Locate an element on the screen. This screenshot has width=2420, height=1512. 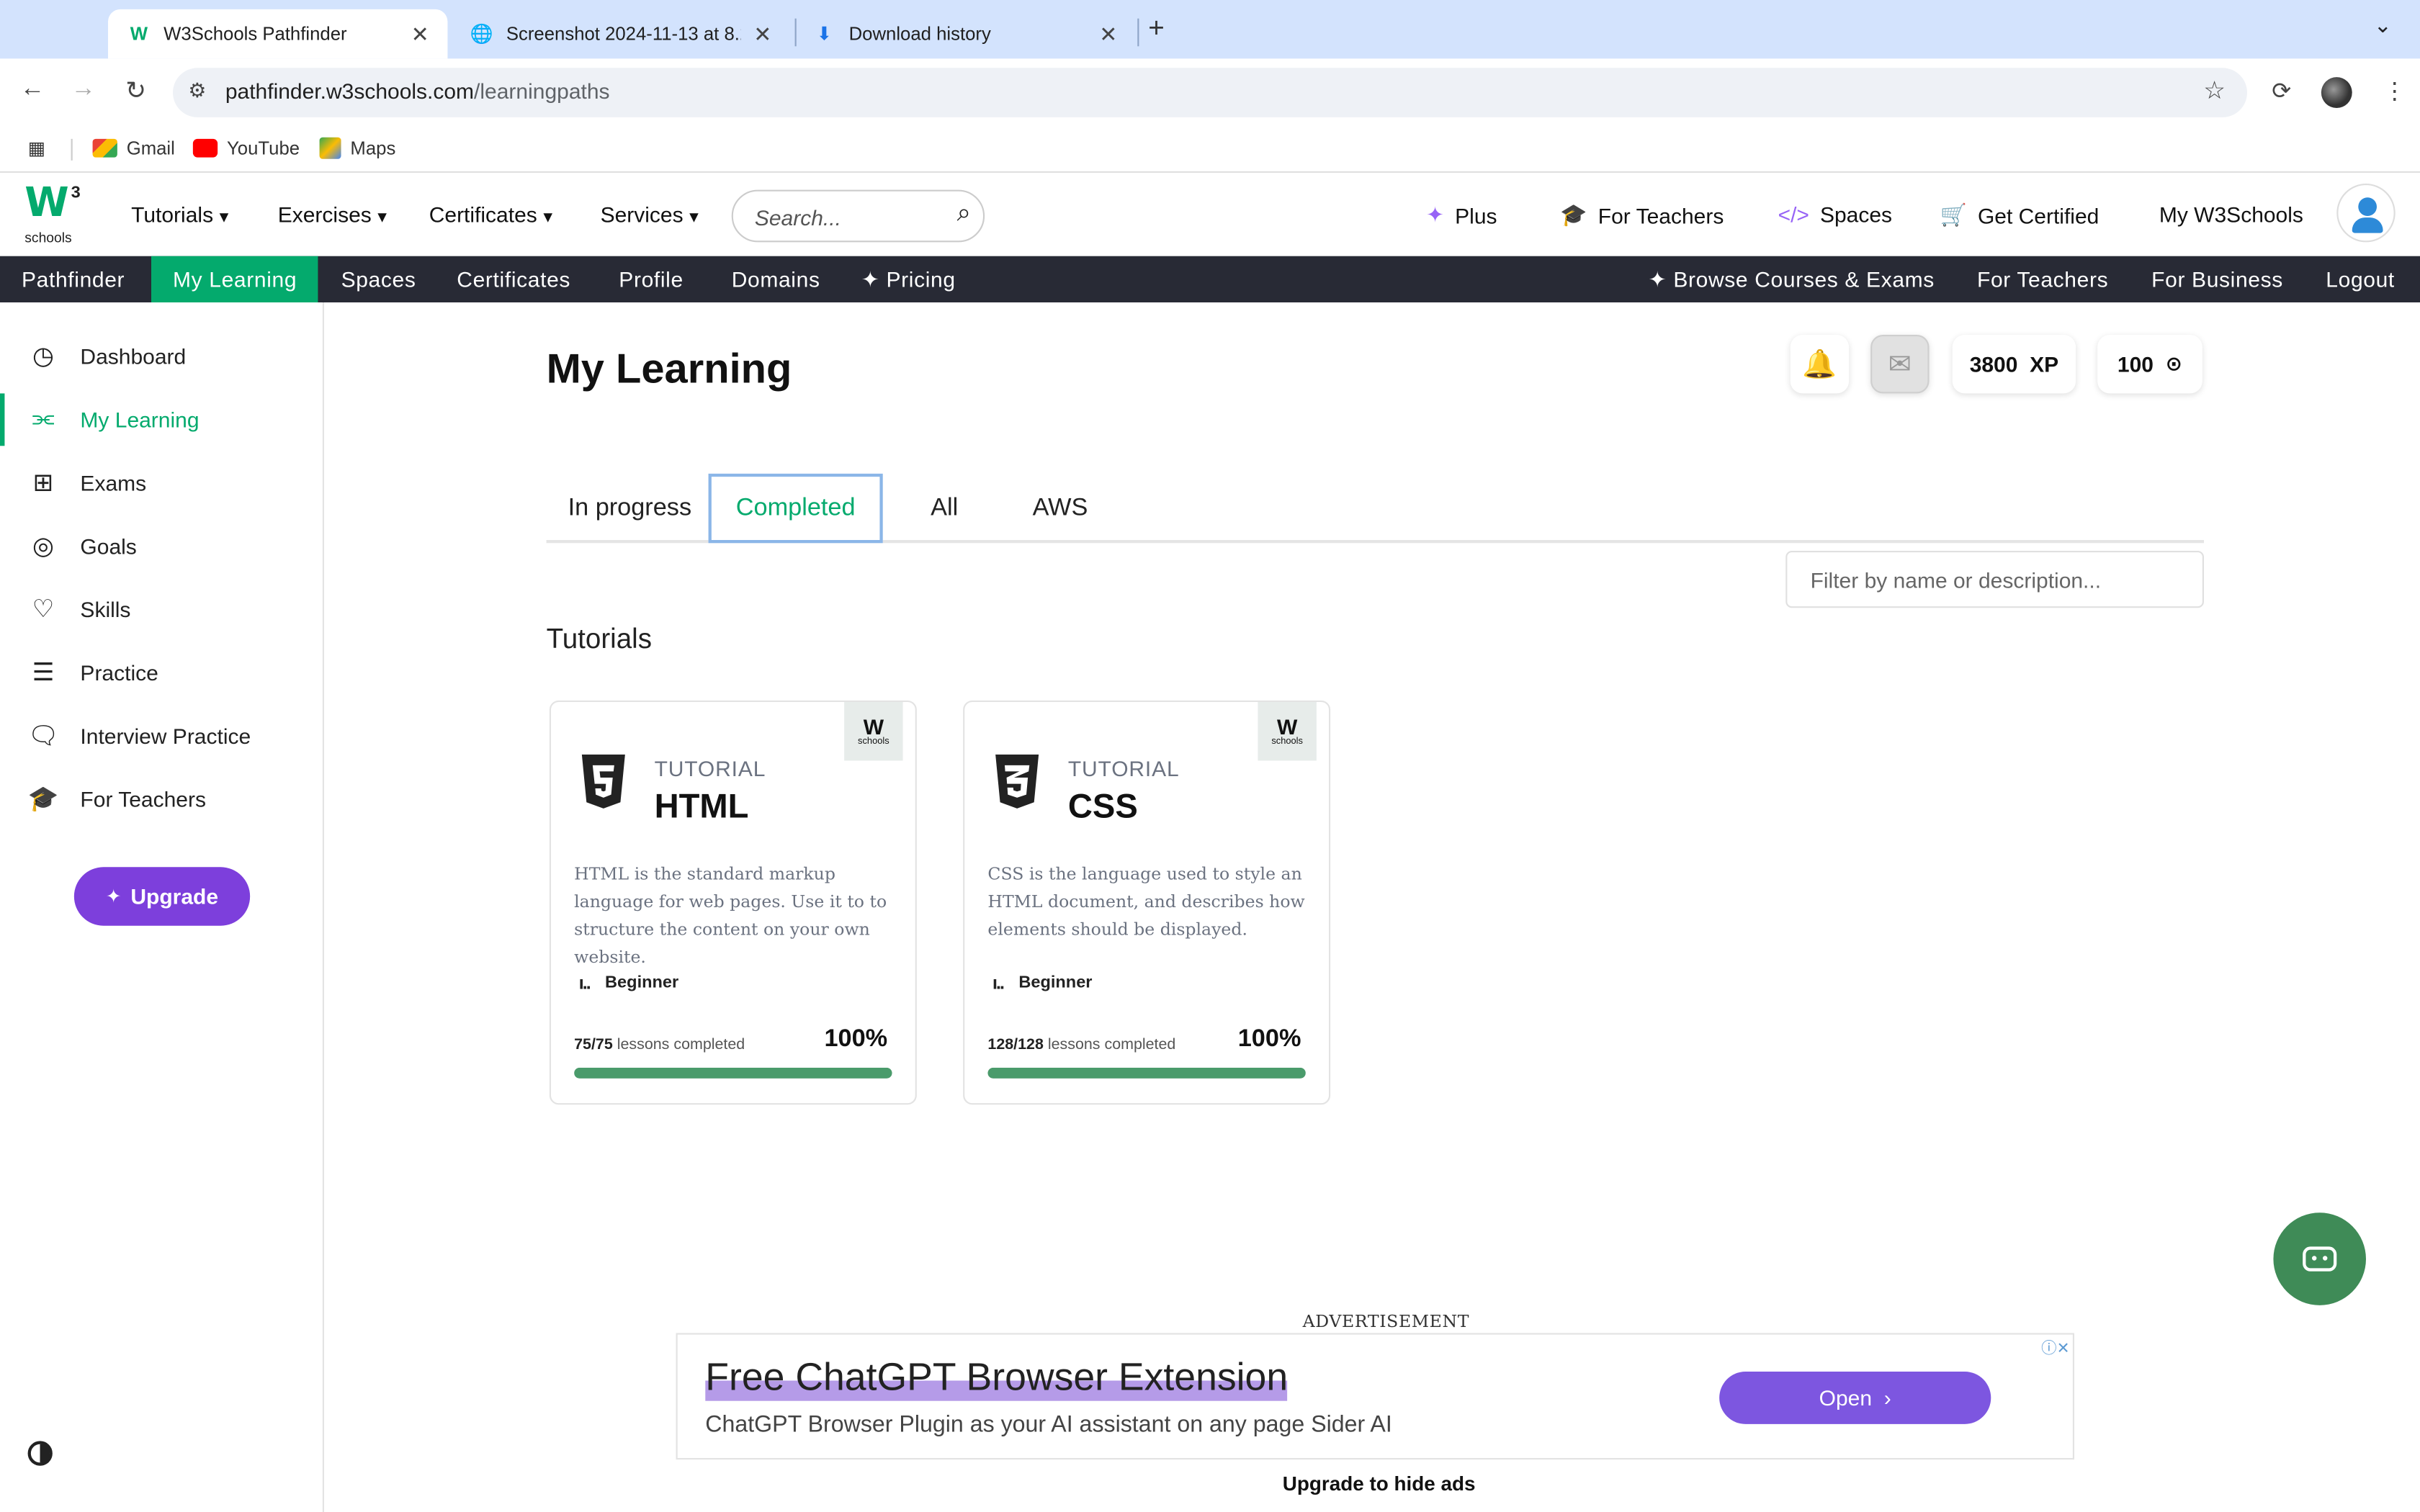
bookmark-maps: Maps is located at coordinates (357, 148).